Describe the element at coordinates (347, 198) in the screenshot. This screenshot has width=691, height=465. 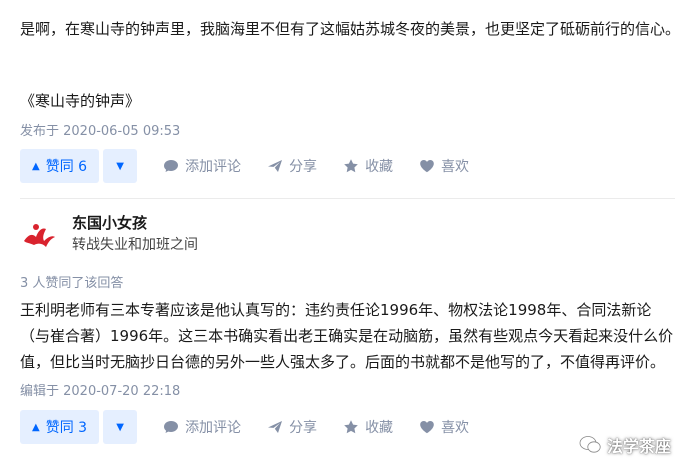
I see `answer-divider` at that location.